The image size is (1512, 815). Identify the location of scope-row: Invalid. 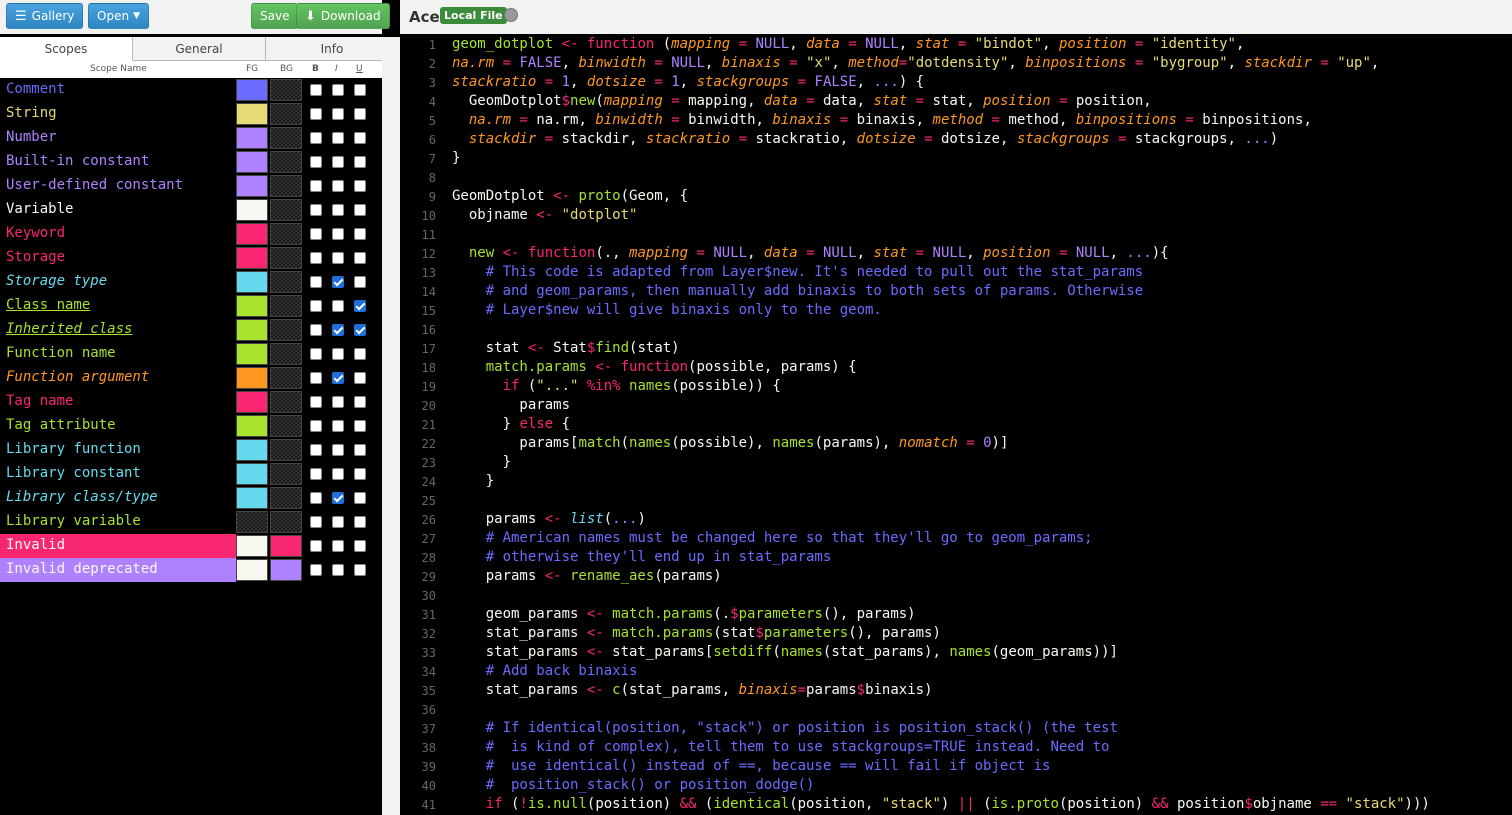
(191, 546).